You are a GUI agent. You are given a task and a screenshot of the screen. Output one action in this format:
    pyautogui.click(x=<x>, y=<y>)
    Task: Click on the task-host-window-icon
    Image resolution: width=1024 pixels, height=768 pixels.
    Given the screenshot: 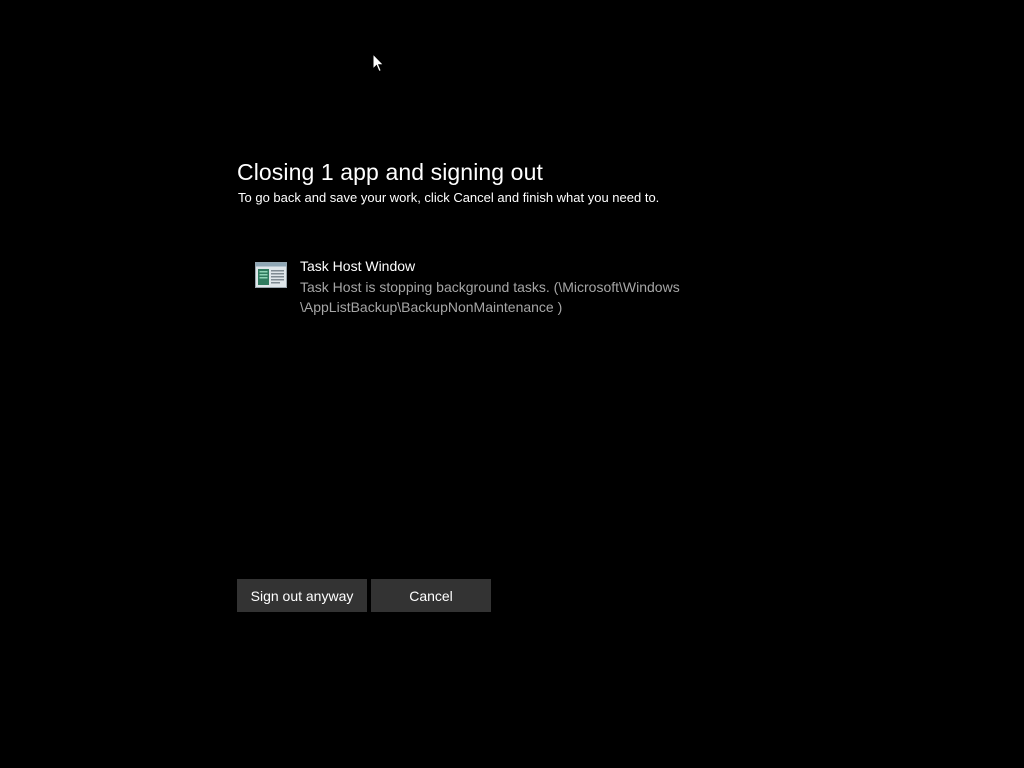 What is the action you would take?
    pyautogui.click(x=271, y=275)
    